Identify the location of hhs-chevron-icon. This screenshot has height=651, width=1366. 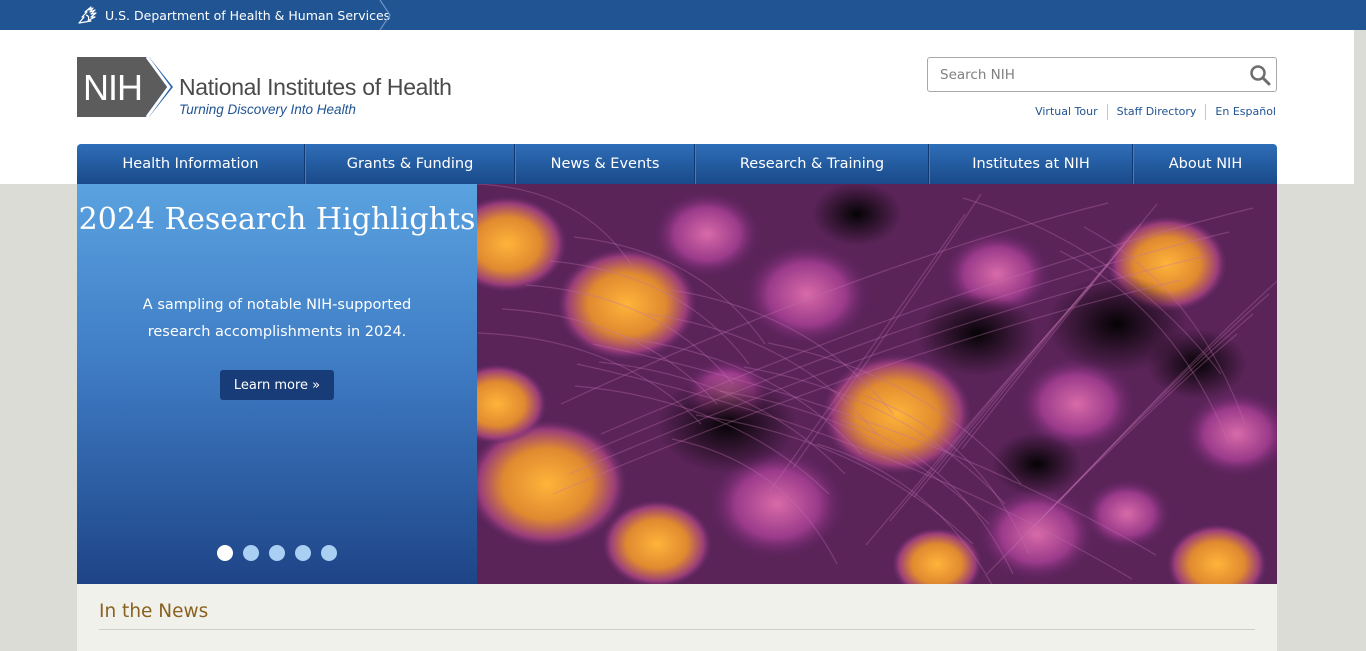
(385, 15).